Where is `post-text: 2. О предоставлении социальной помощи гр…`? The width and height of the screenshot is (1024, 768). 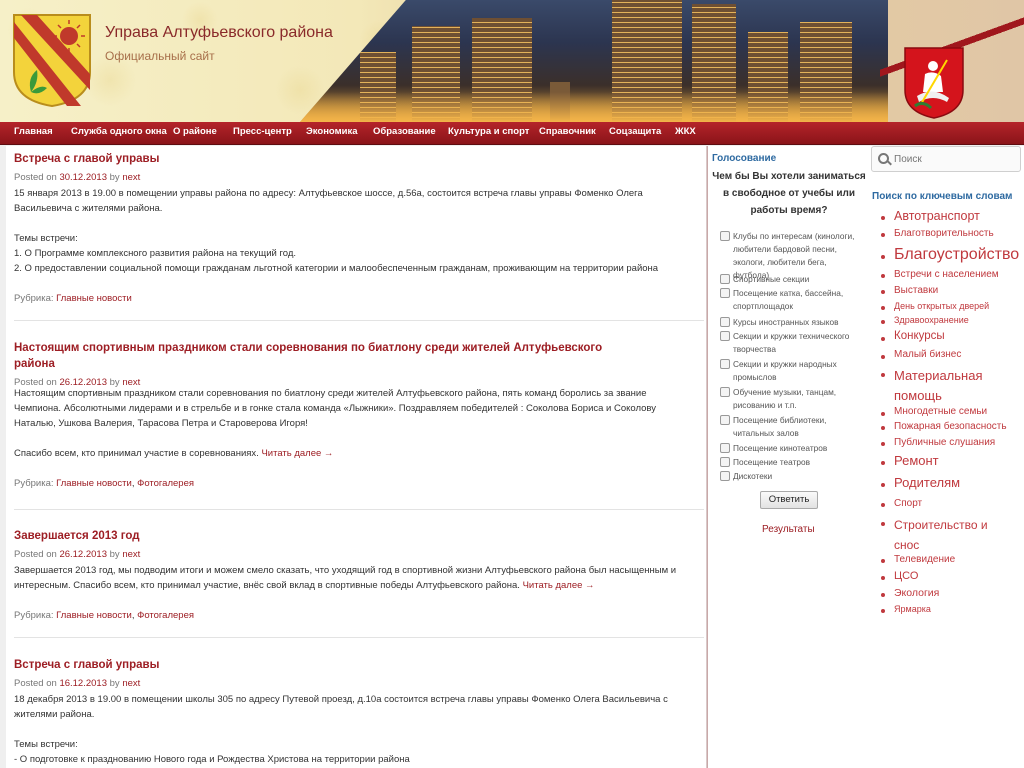 post-text: 2. О предоставлении социальной помощи гр… is located at coordinates (336, 268).